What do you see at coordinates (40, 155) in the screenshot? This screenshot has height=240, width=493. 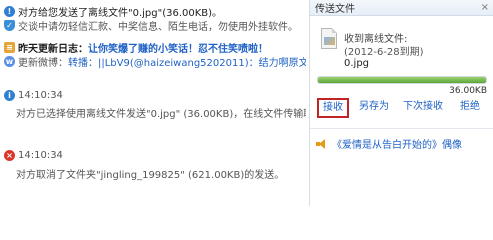 I see `system-message-2-time: 14:10:34` at bounding box center [40, 155].